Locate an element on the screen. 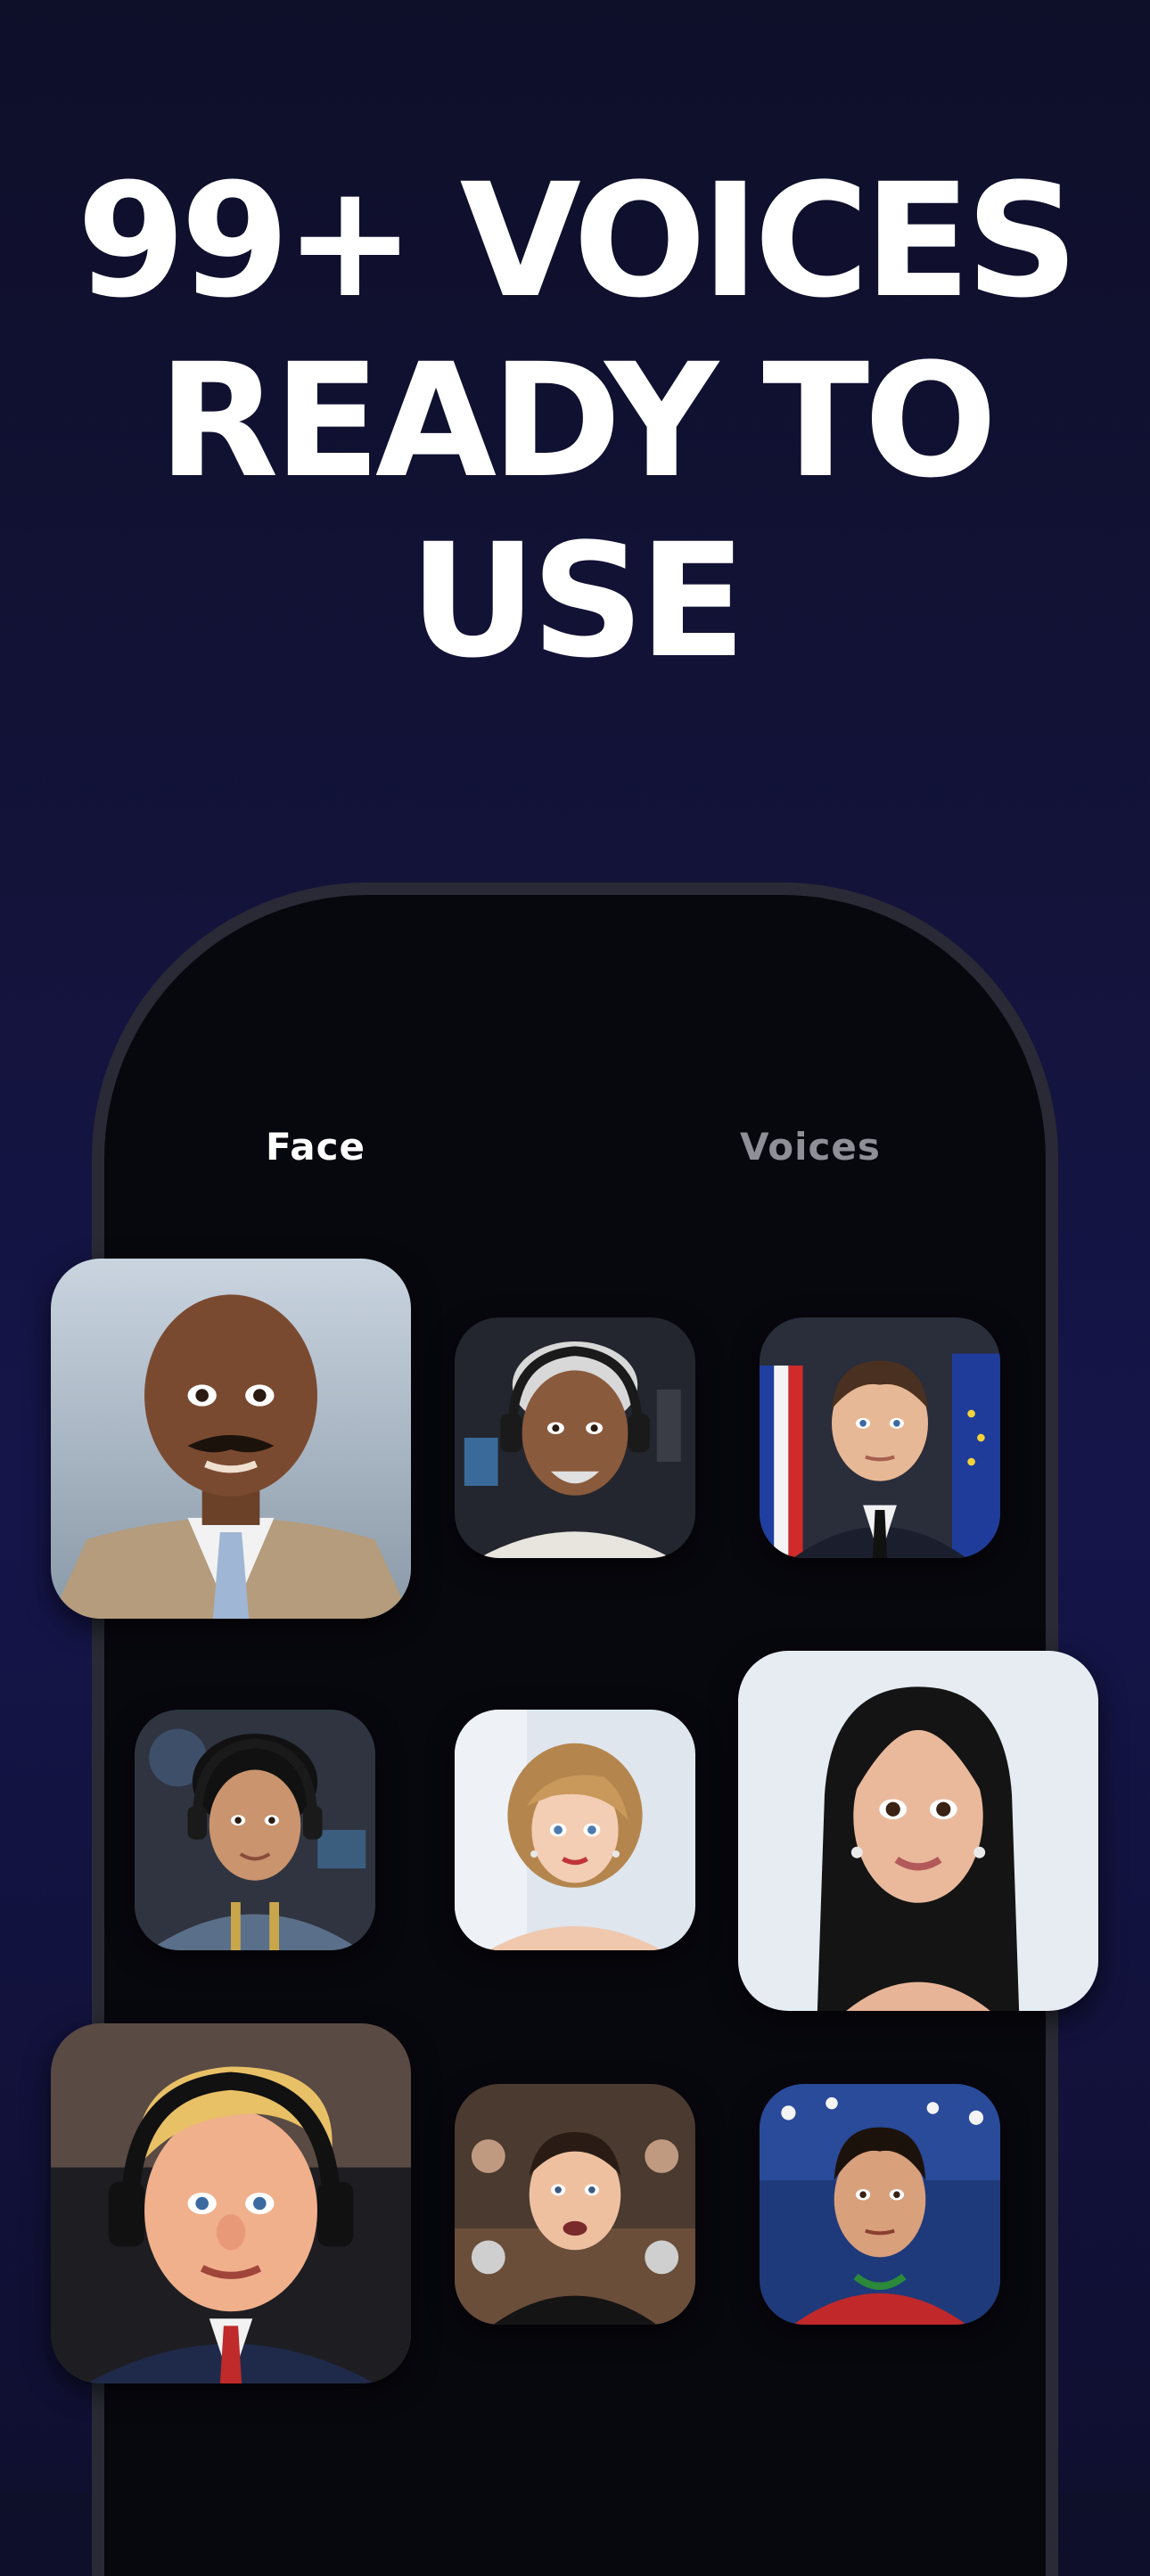  headline-line-1: 99+ VOICES is located at coordinates (577, 241).